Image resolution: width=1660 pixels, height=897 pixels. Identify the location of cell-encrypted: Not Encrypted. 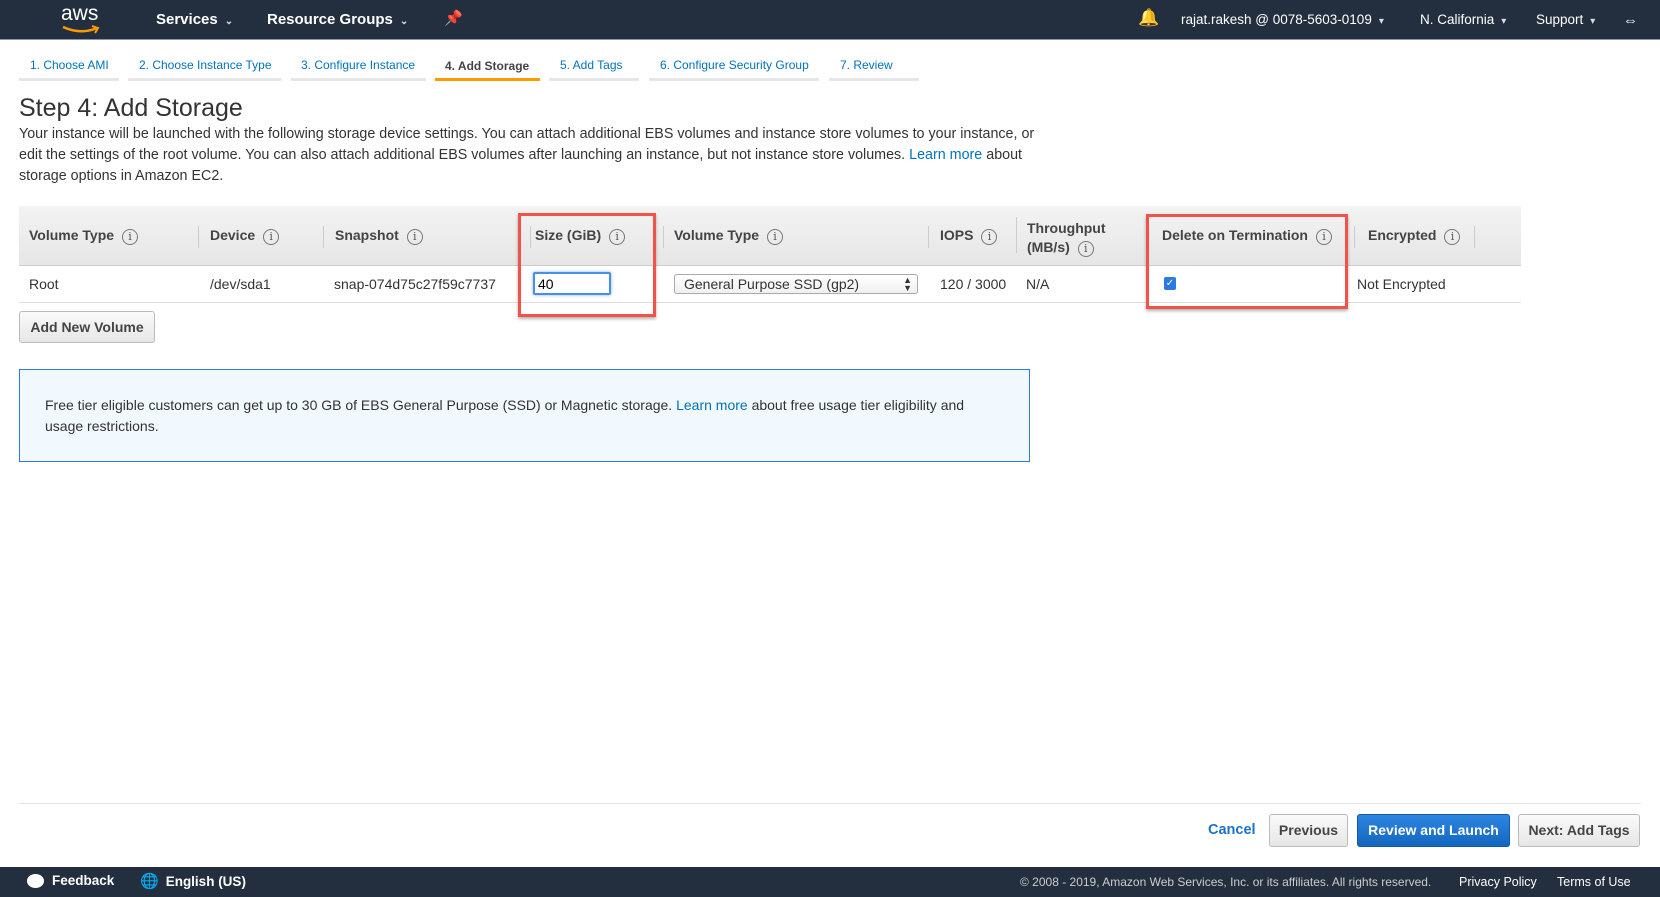
(1401, 284).